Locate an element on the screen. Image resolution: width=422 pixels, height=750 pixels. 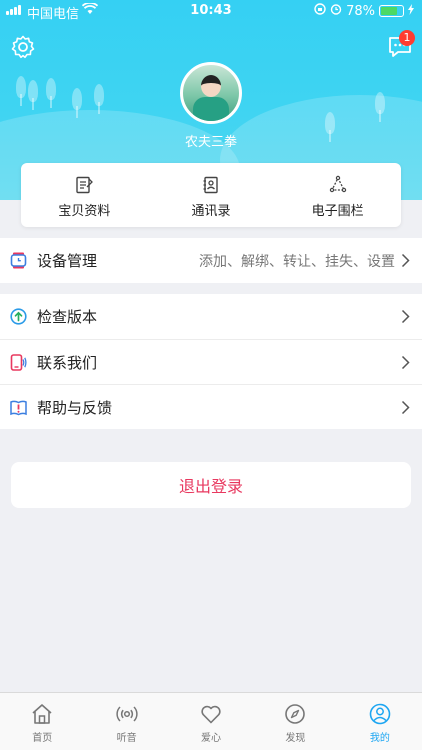
contacts-button: 通讯录 is located at coordinates (211, 195).